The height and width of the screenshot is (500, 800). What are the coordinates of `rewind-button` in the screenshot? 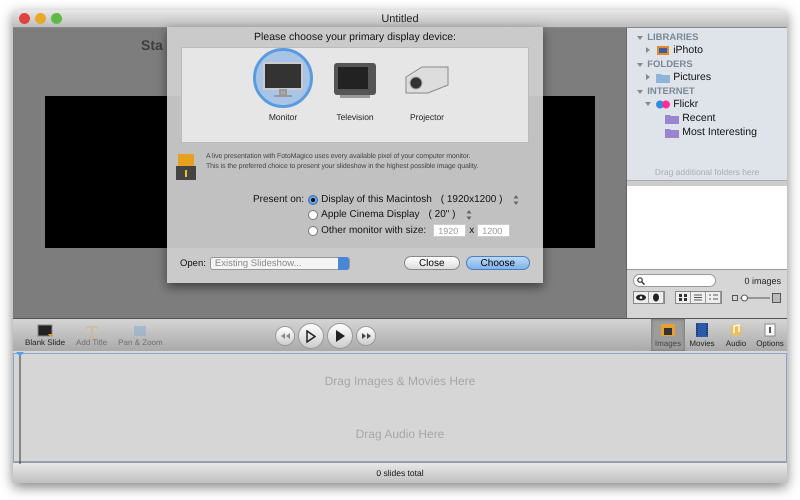 It's located at (285, 336).